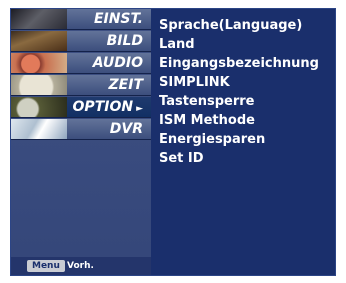  Describe the element at coordinates (118, 19) in the screenshot. I see `sidebar-item-label: EINST.` at that location.